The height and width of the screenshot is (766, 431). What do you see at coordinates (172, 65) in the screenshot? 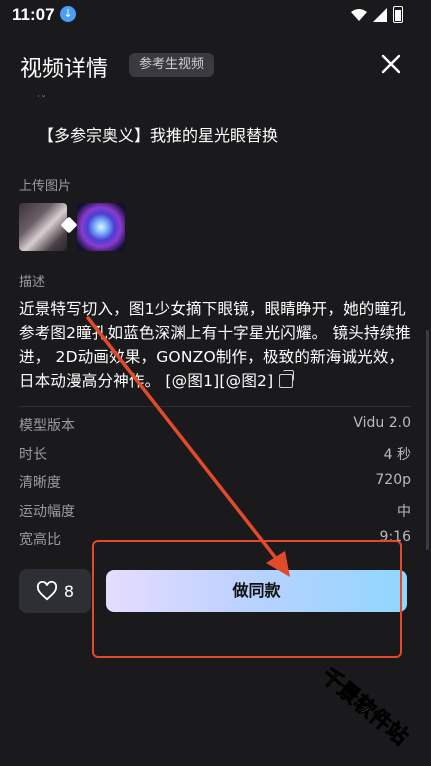
I see `reference-video-badge: 参考生视频` at bounding box center [172, 65].